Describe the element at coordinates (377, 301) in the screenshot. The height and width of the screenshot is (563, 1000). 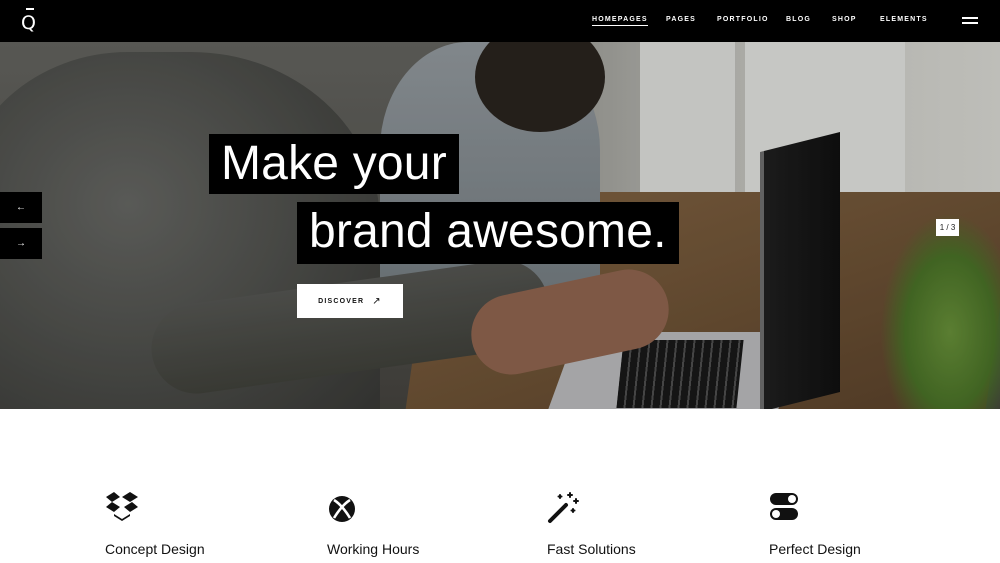
I see `arrow-up-right-icon: ↗` at that location.